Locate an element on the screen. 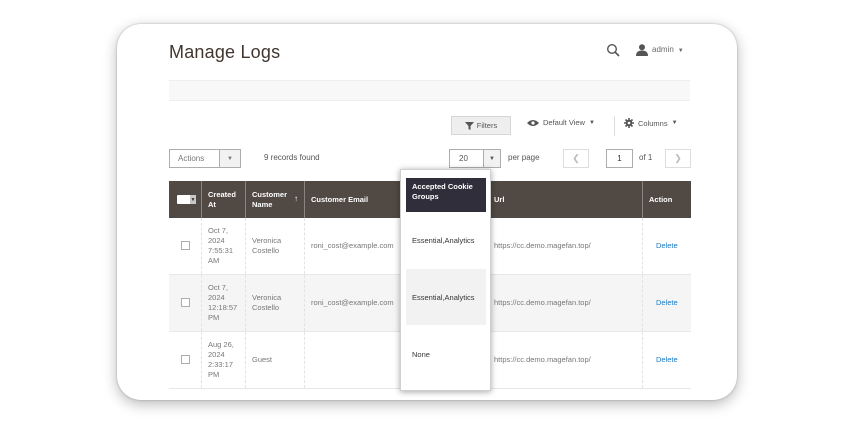 Image resolution: width=853 pixels, height=425 pixels. filter-icon is located at coordinates (469, 125).